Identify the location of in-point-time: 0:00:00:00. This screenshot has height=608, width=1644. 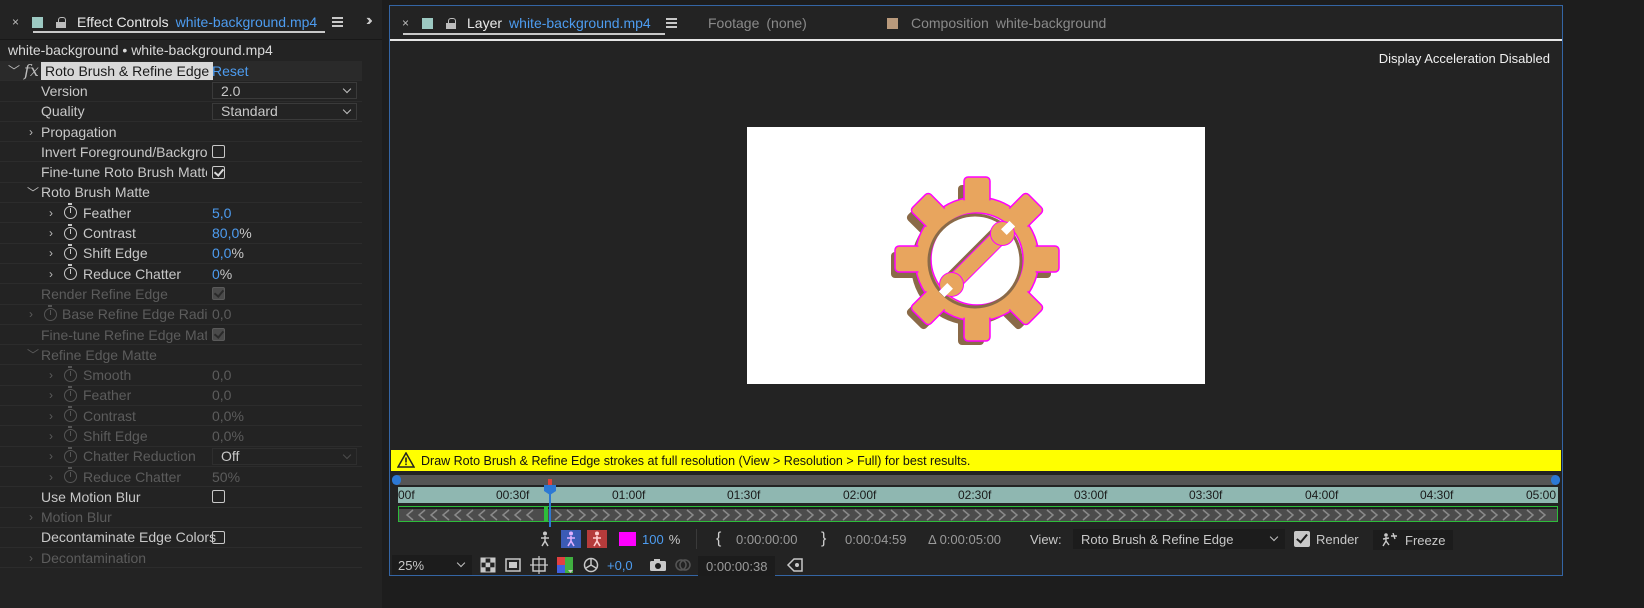
(766, 539).